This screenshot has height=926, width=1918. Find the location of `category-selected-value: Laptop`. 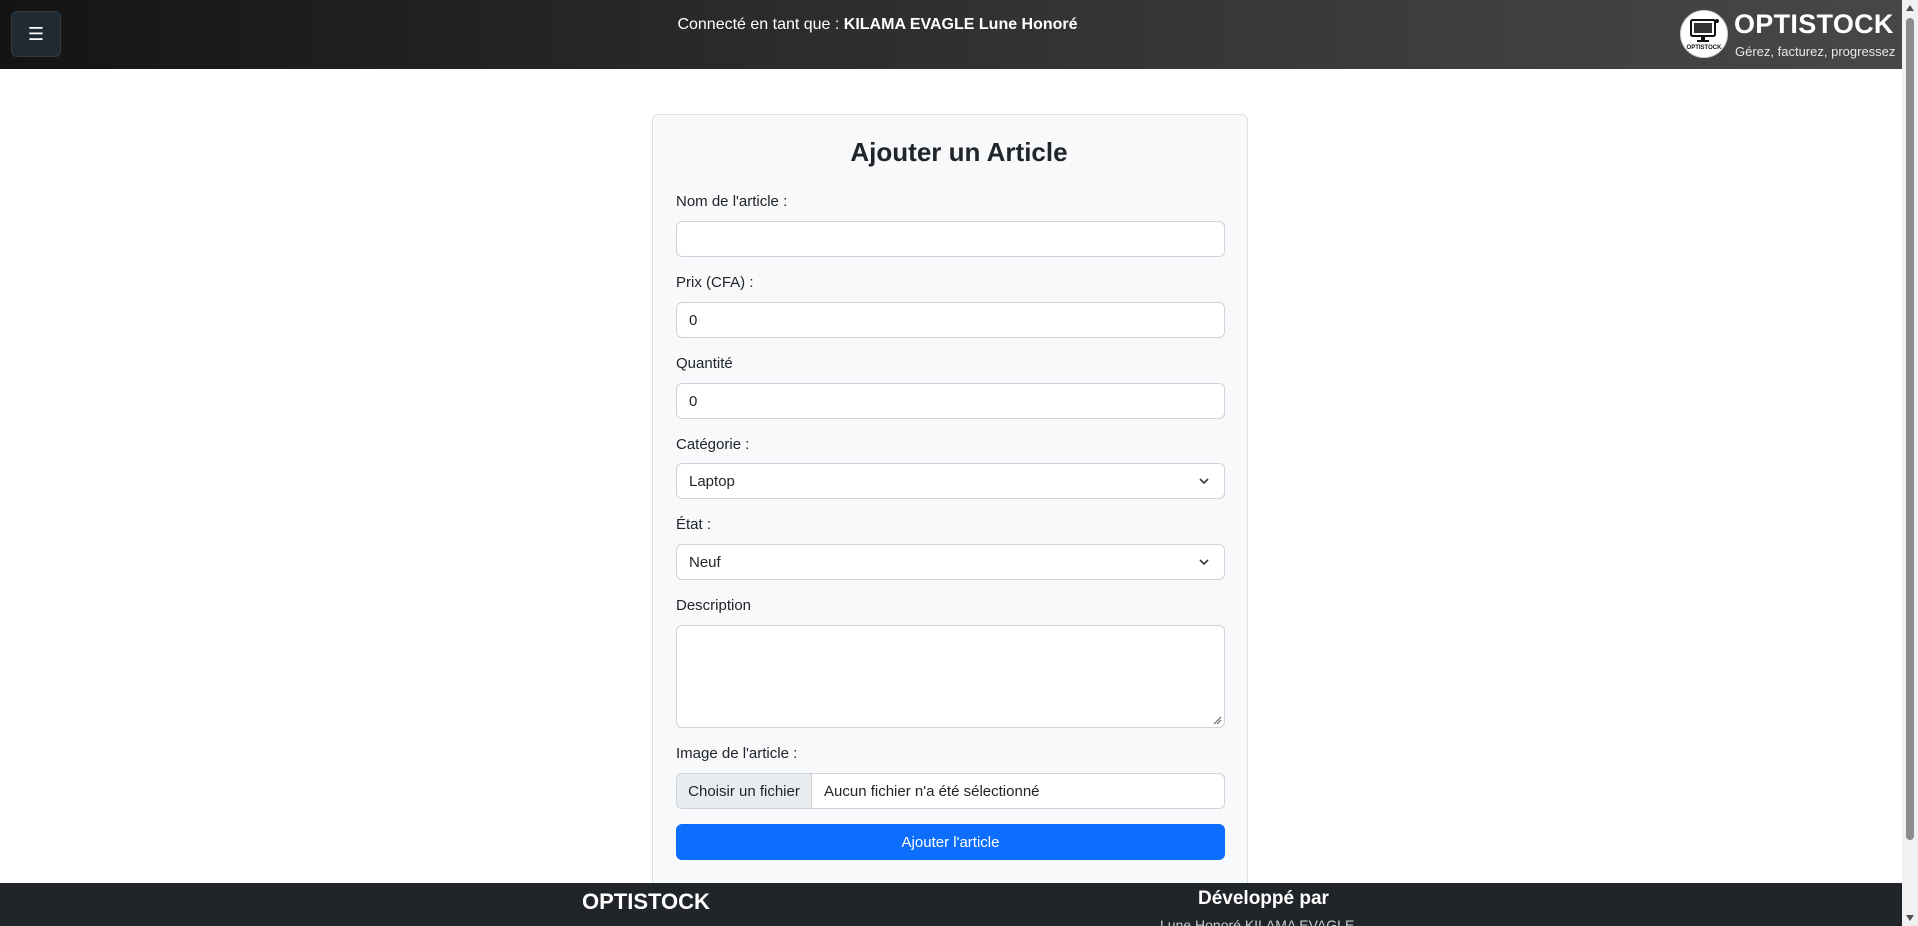

category-selected-value: Laptop is located at coordinates (712, 481).